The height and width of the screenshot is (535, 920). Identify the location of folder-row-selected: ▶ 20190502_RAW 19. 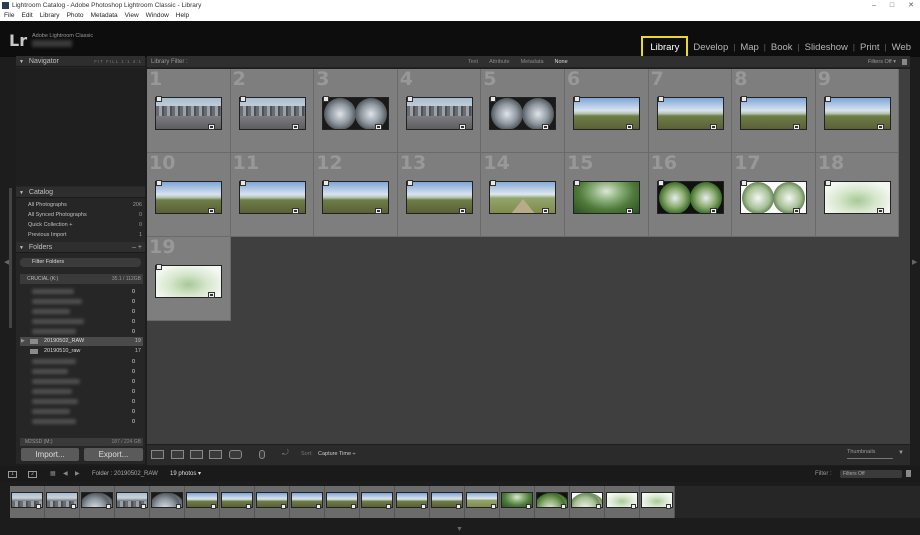
(81, 341).